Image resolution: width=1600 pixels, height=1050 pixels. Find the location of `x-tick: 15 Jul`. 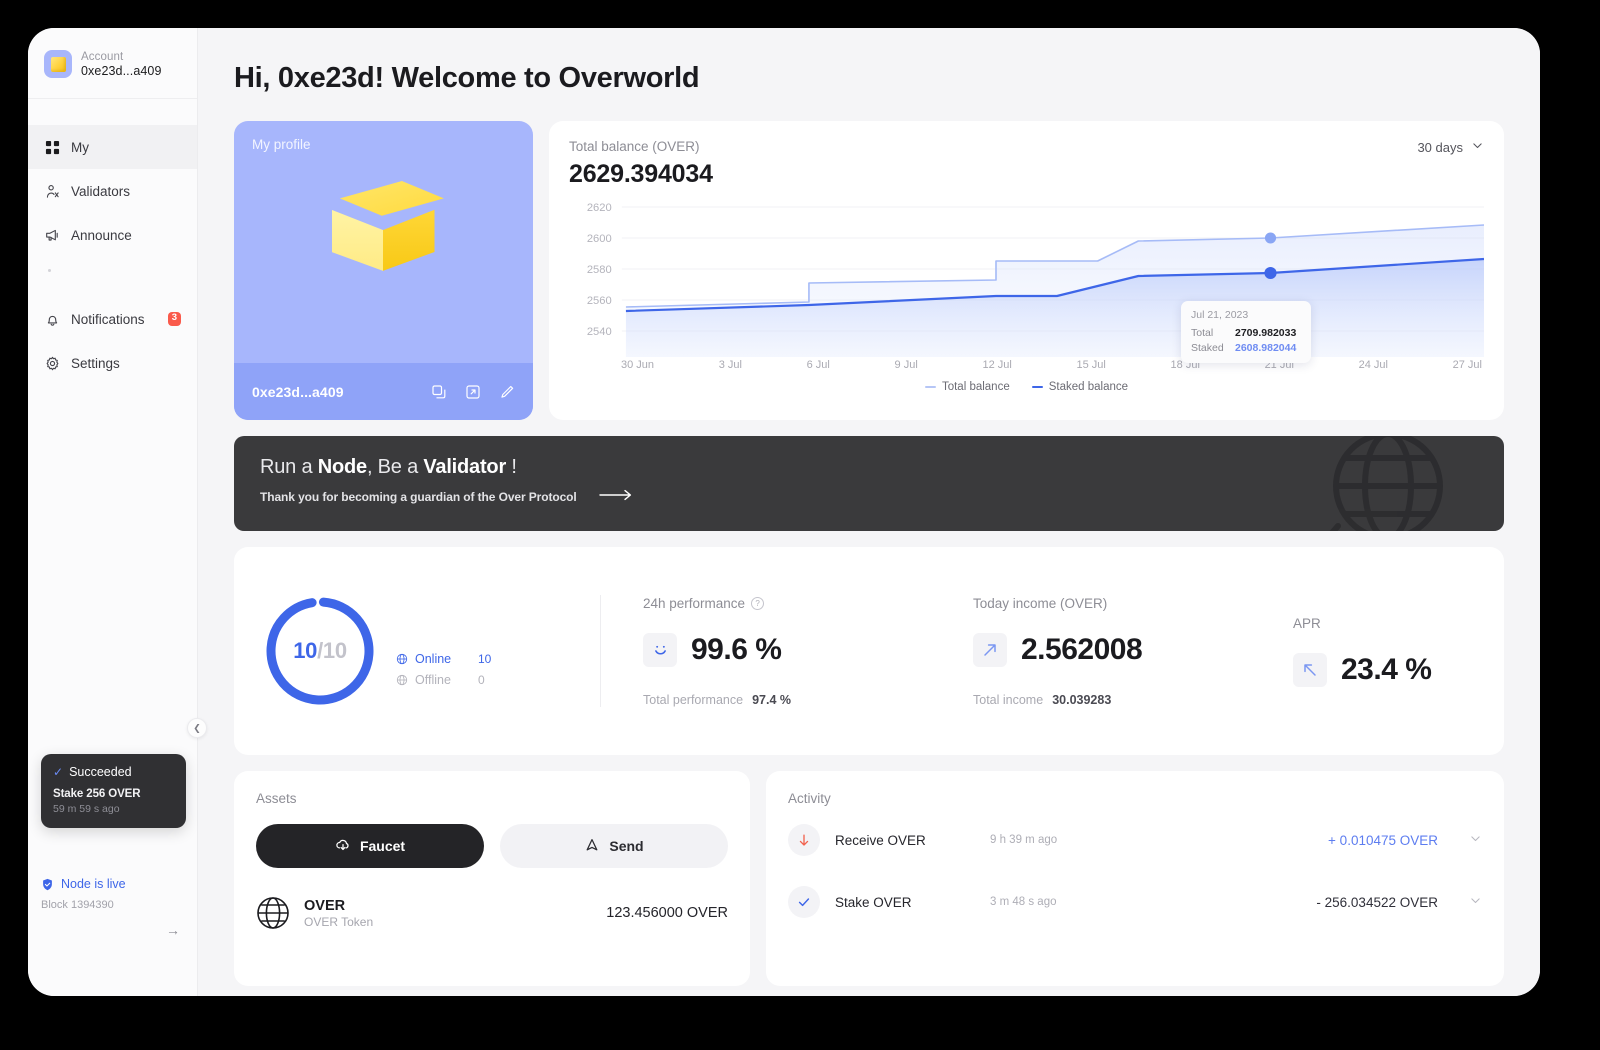

x-tick: 15 Jul is located at coordinates (1091, 365).